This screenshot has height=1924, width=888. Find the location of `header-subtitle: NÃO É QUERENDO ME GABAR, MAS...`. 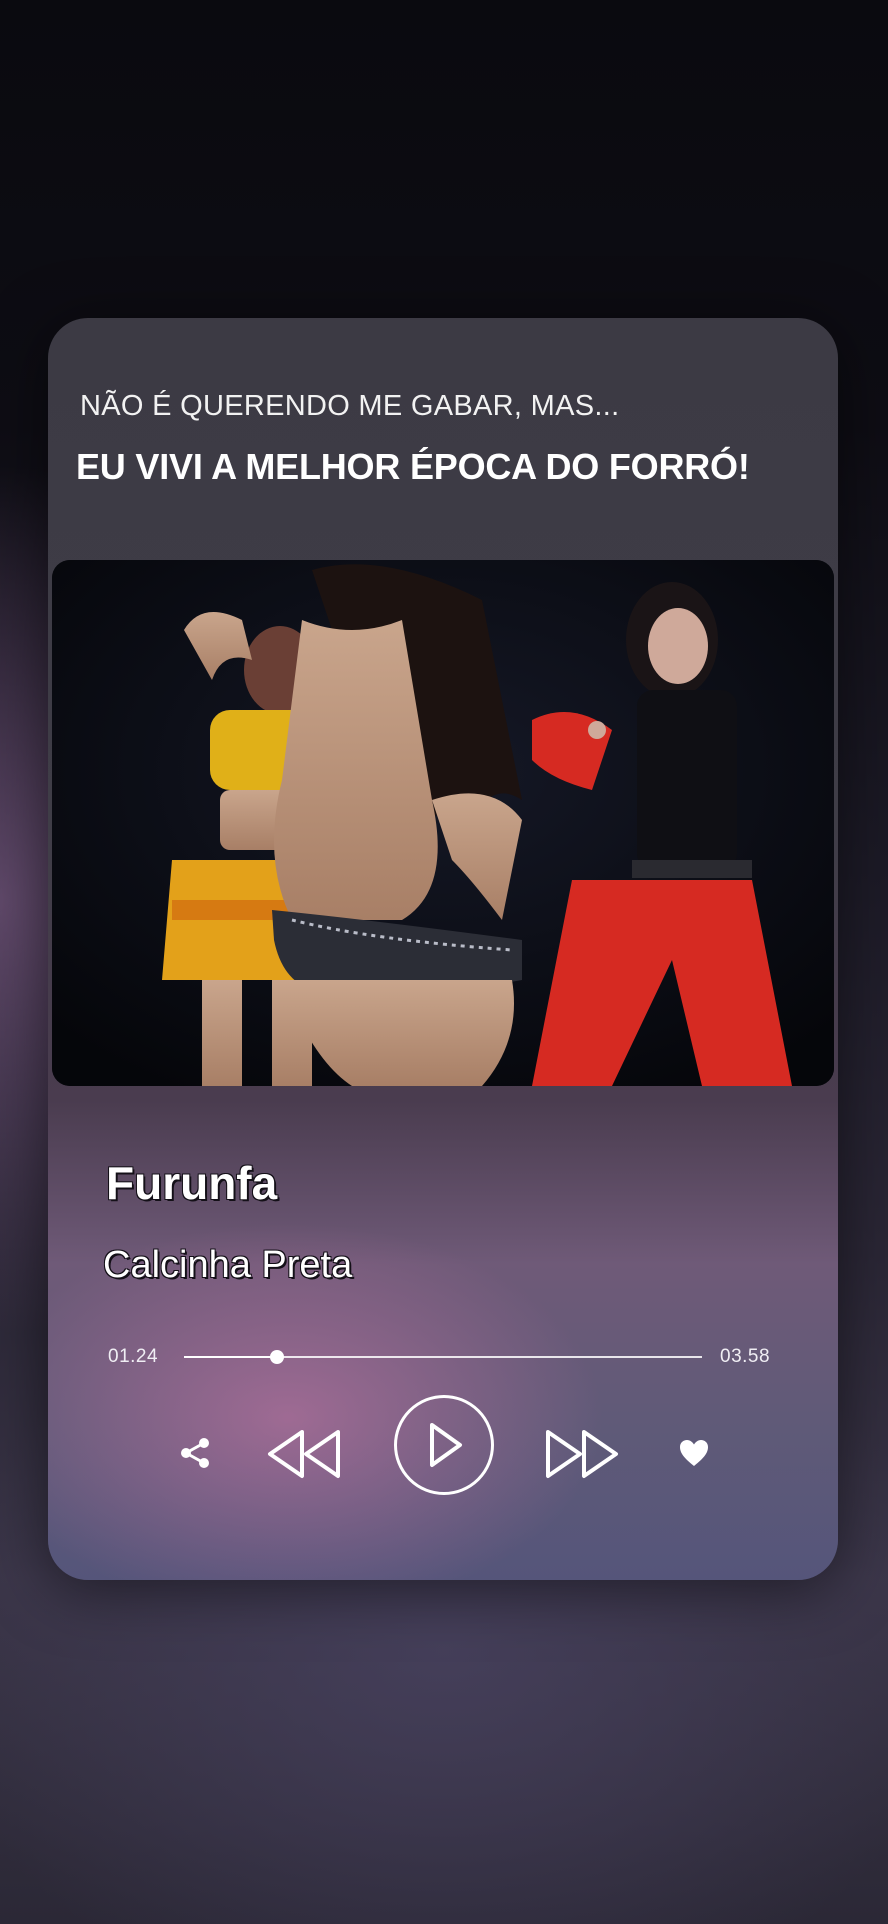

header-subtitle: NÃO É QUERENDO ME GABAR, MAS... is located at coordinates (350, 406).